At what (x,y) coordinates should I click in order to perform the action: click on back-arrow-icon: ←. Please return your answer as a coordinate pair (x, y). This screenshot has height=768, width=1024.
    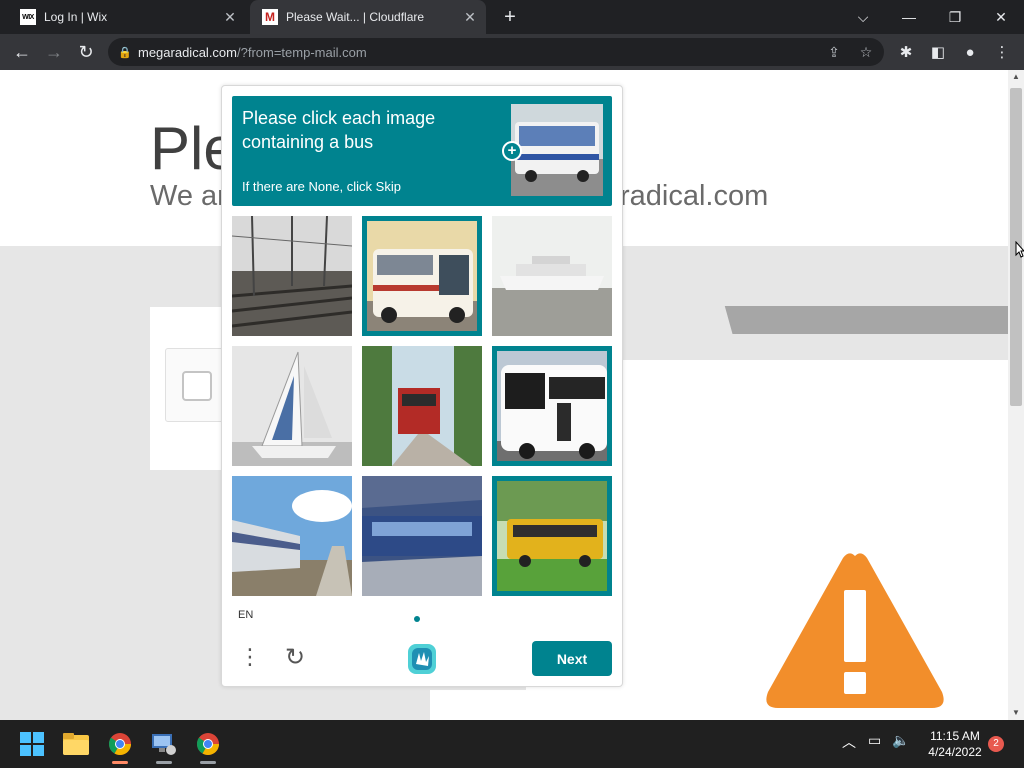
    Looking at the image, I should click on (22, 52).